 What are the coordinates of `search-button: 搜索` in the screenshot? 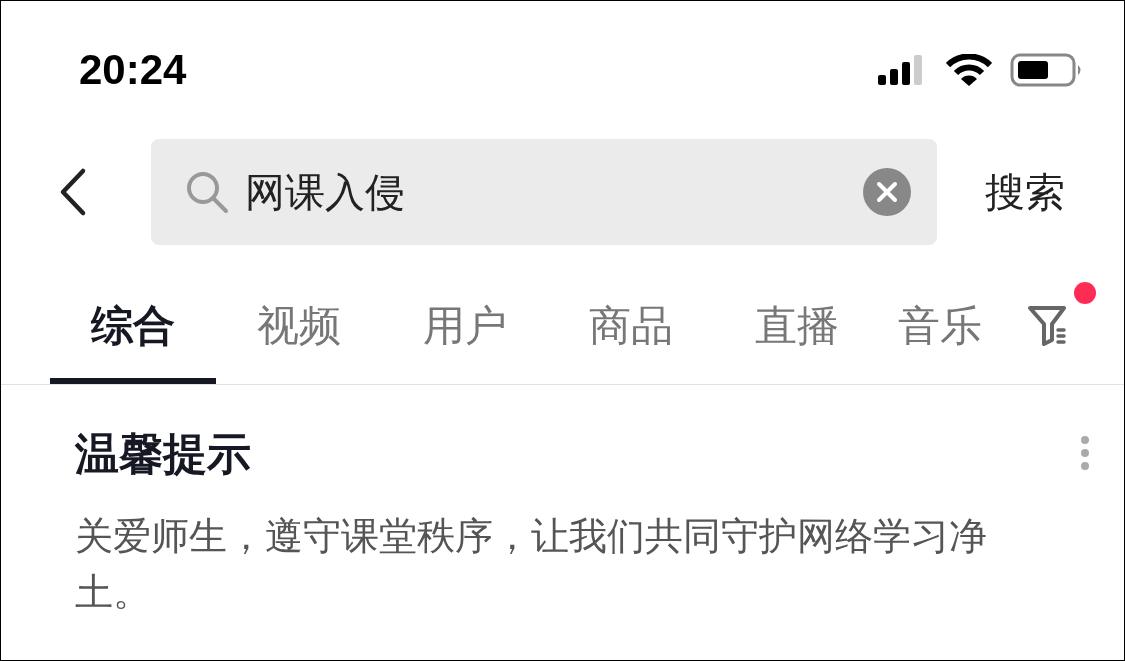 It's located at (1025, 192).